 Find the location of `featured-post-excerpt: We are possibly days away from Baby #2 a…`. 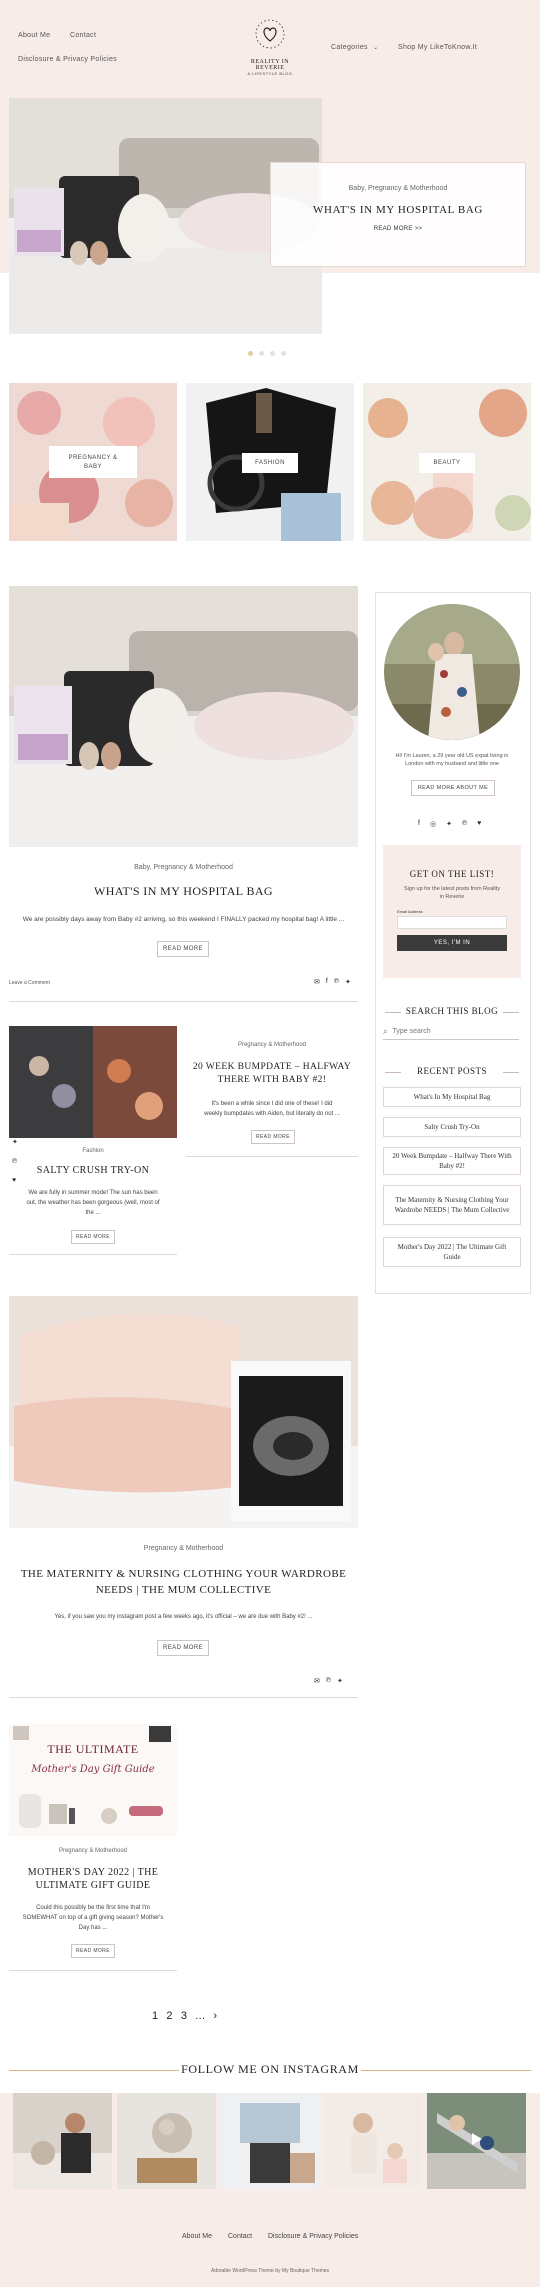

featured-post-excerpt: We are possibly days away from Baby #2 a… is located at coordinates (183, 919).